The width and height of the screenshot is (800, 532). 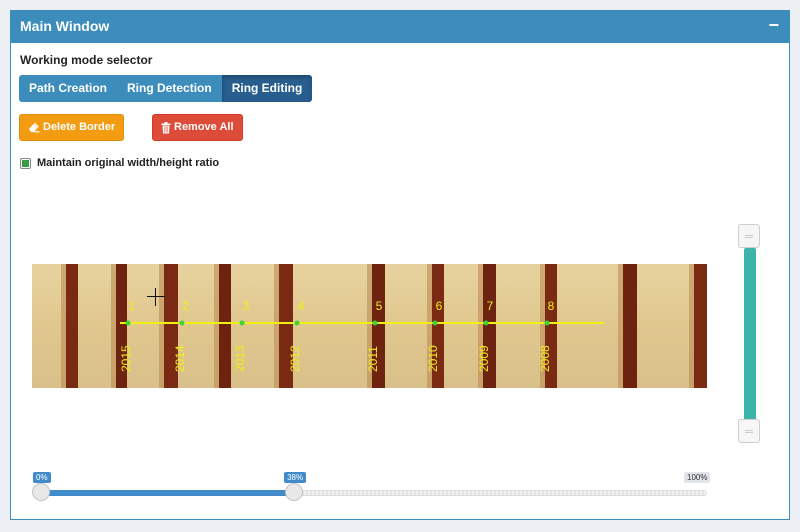 I want to click on tab-path-creation: Path Creation, so click(x=68, y=88).